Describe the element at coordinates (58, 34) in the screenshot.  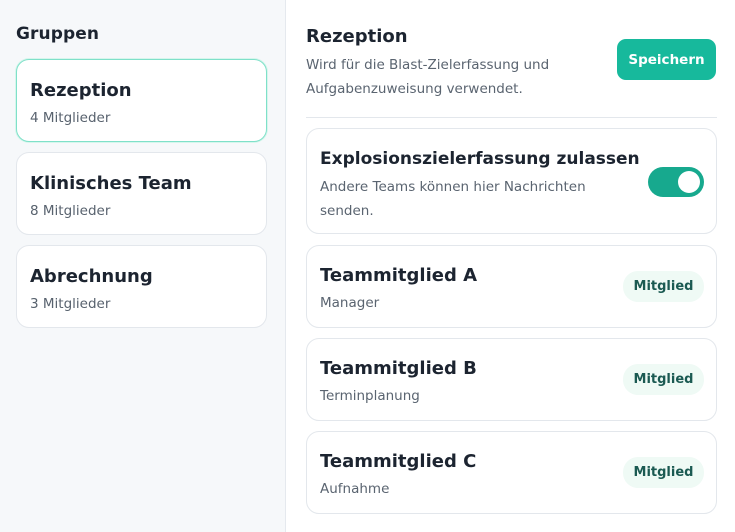
I see `sidebar-title: Gruppen` at that location.